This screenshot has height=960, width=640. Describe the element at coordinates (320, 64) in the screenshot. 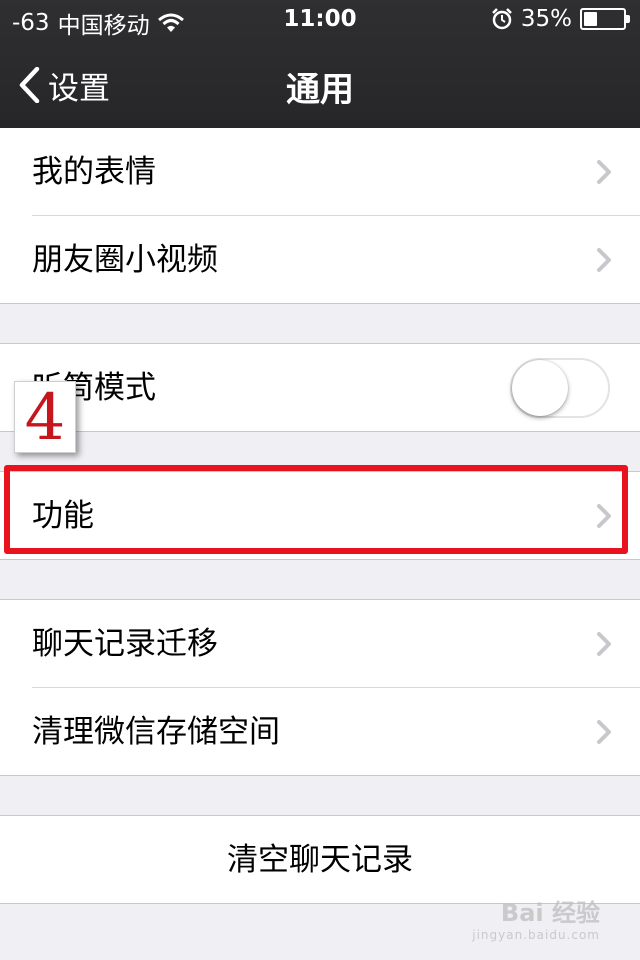

I see `navigation-header: -63 中国移动 11:00 35% 设置 通用` at that location.